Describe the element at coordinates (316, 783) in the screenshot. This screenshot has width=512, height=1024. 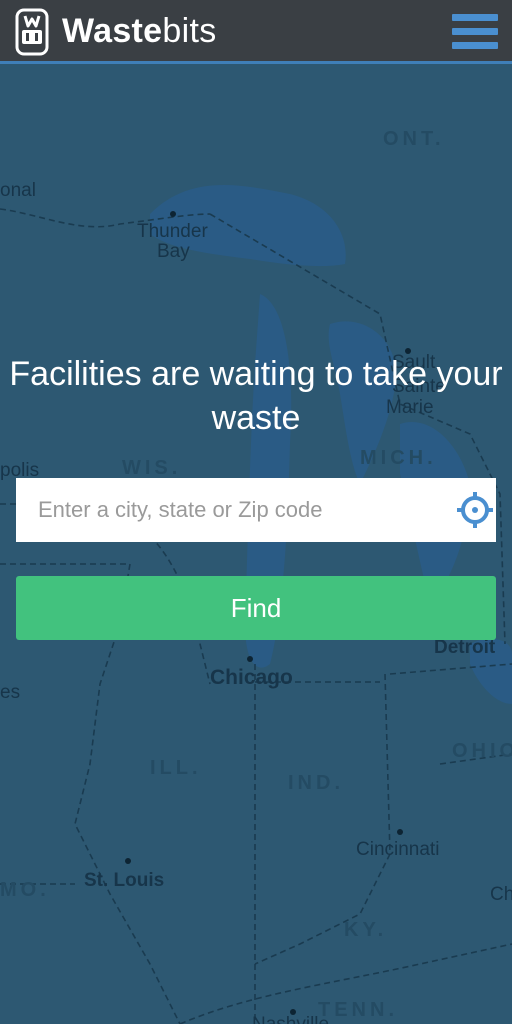
I see `map-label-ind: IND.` at that location.